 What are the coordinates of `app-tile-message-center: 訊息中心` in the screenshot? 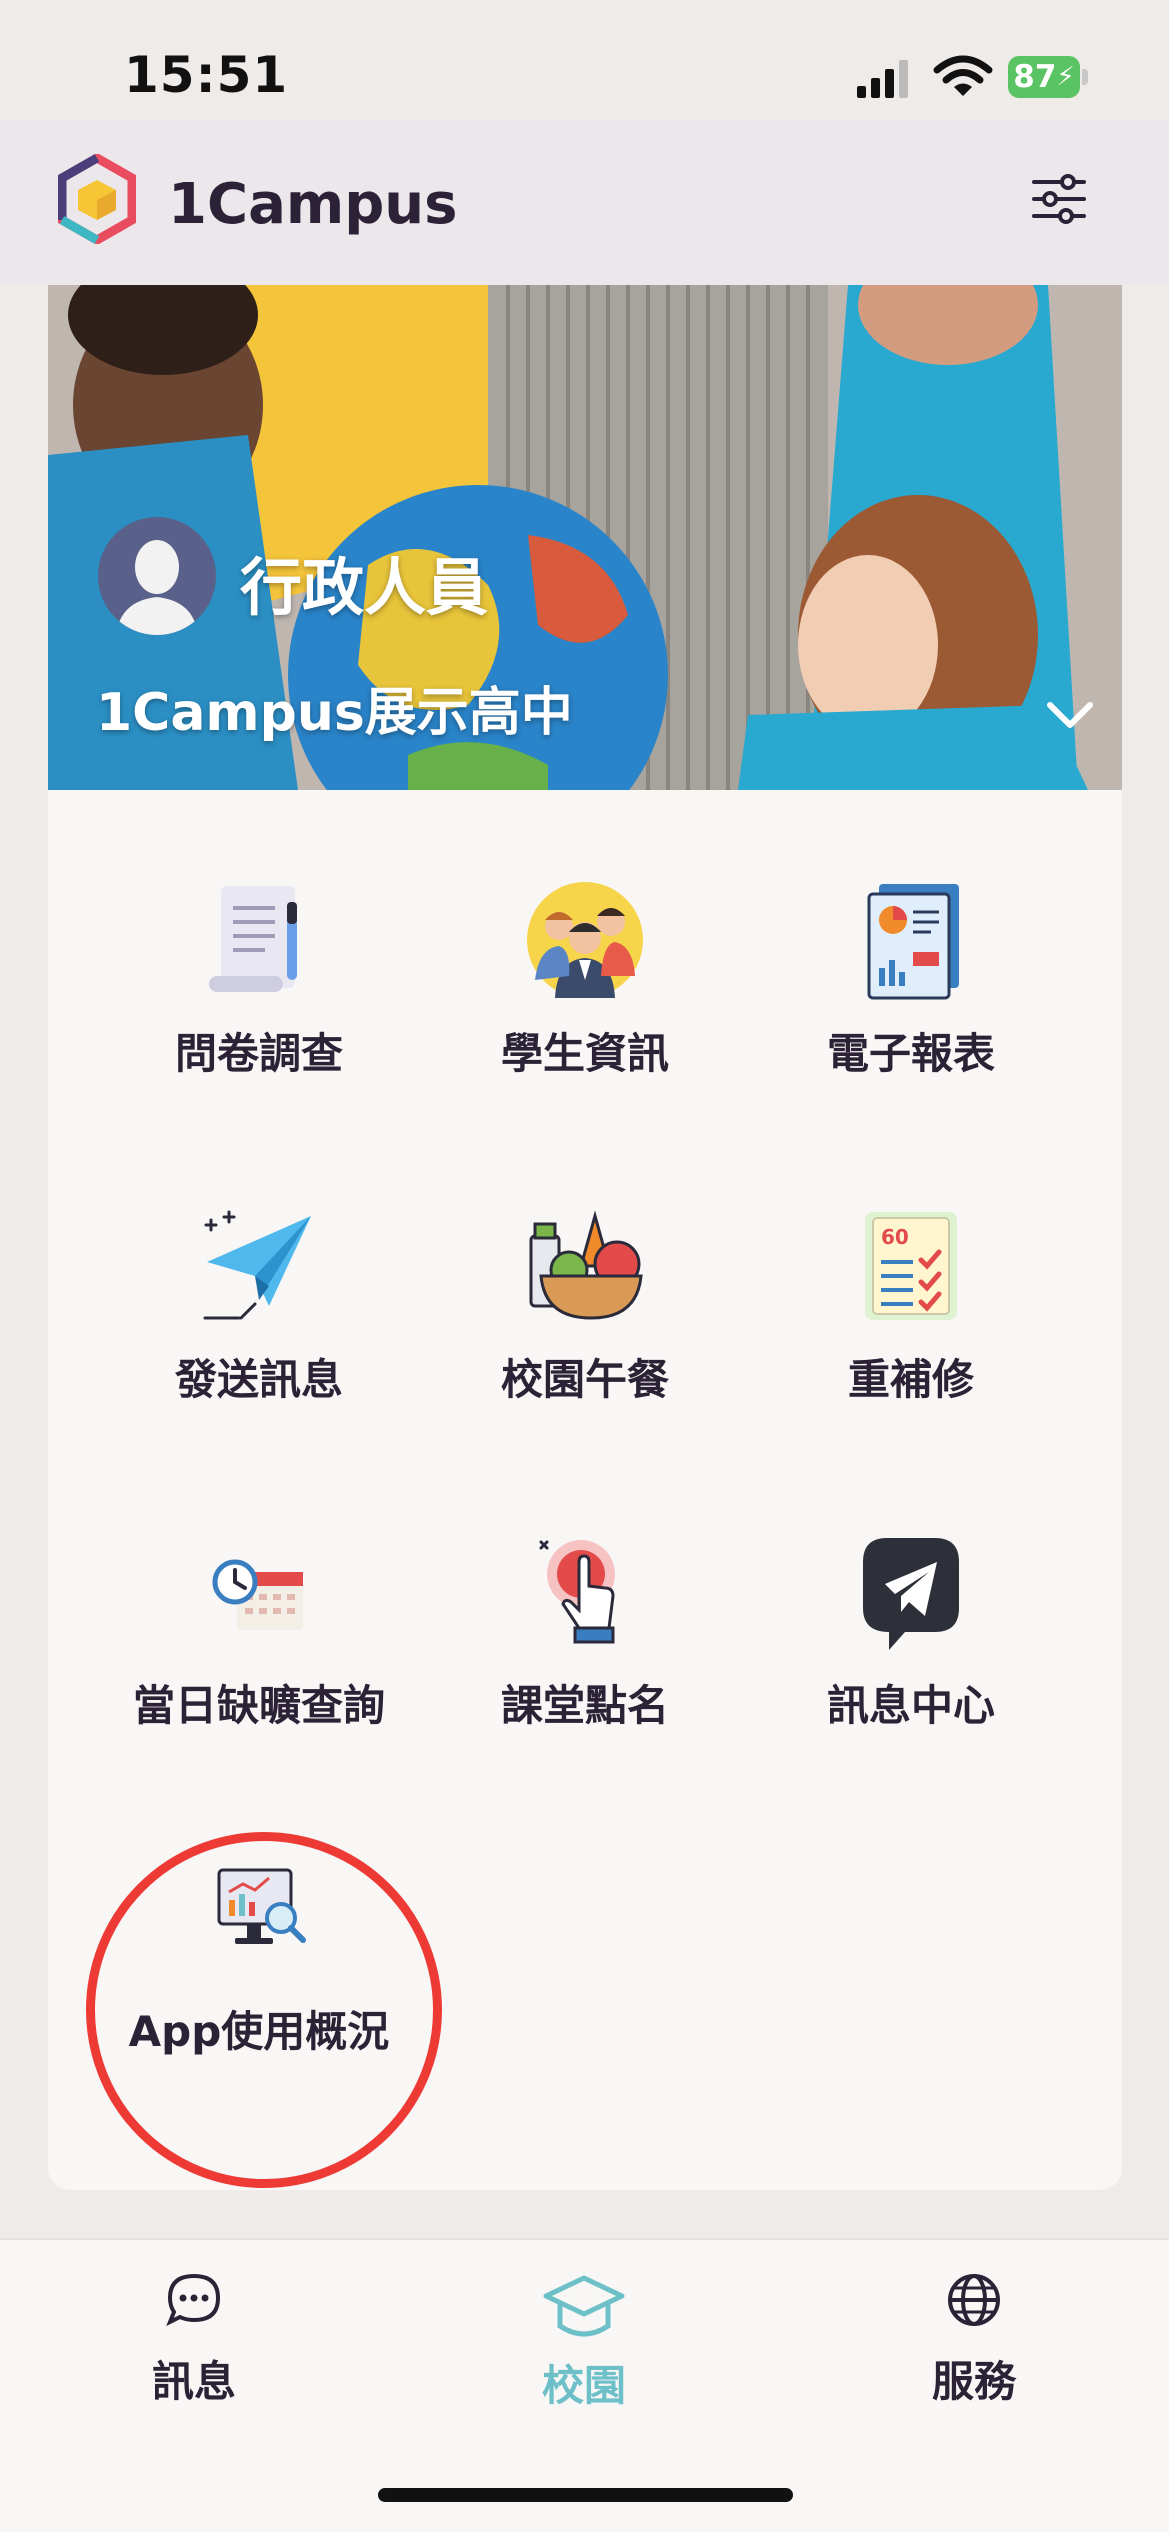 It's located at (911, 1637).